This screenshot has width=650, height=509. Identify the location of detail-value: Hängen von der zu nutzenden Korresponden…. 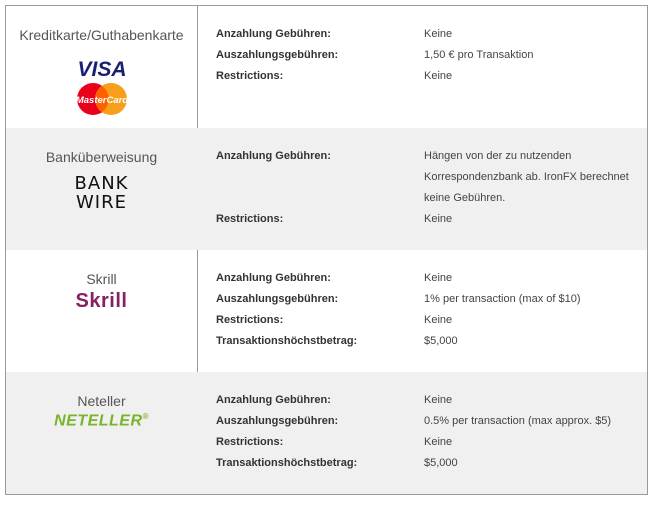
(526, 177).